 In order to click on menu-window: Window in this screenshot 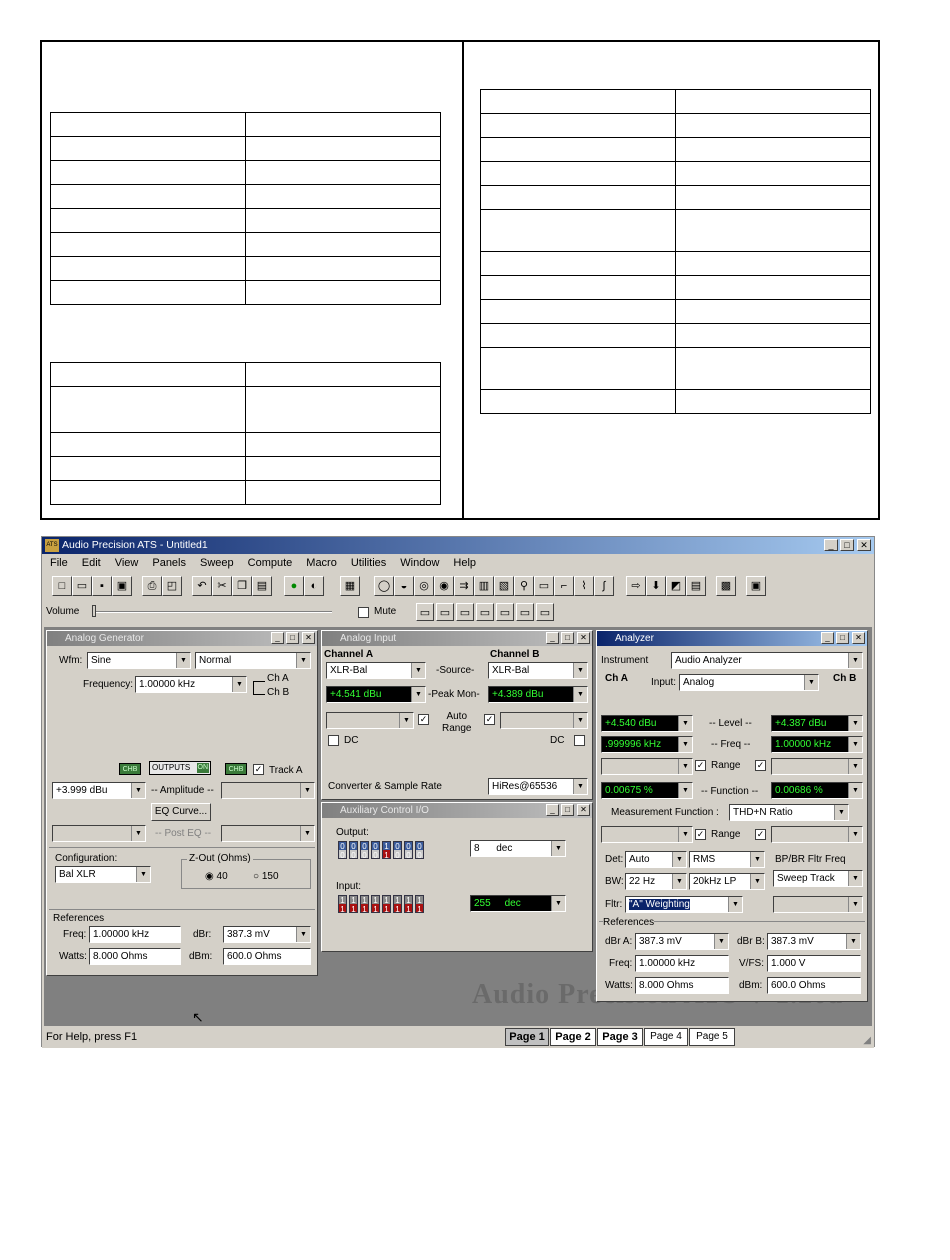, I will do `click(419, 563)`.